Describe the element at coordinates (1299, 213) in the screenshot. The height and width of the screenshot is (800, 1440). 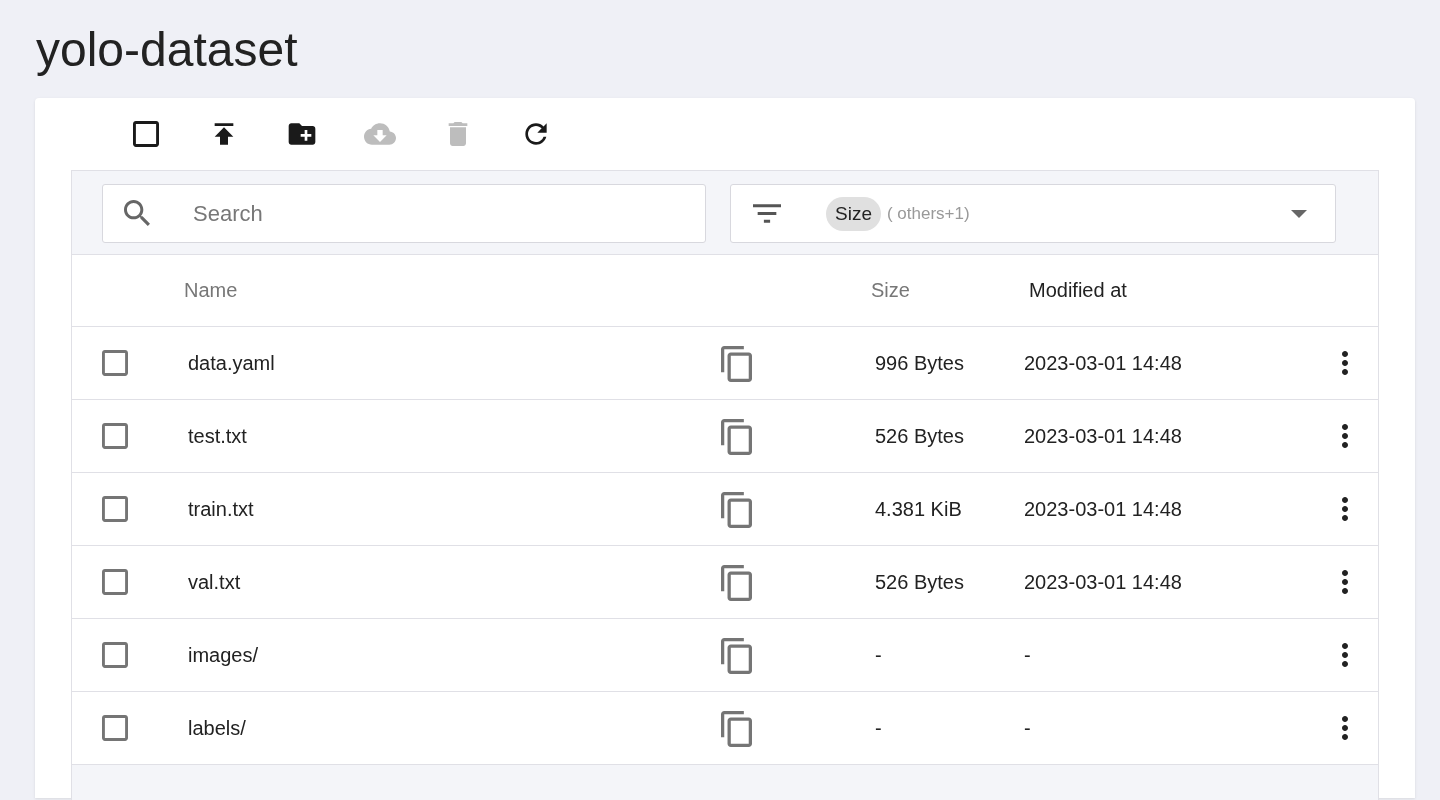
I see `dropdown-caret-icon` at that location.